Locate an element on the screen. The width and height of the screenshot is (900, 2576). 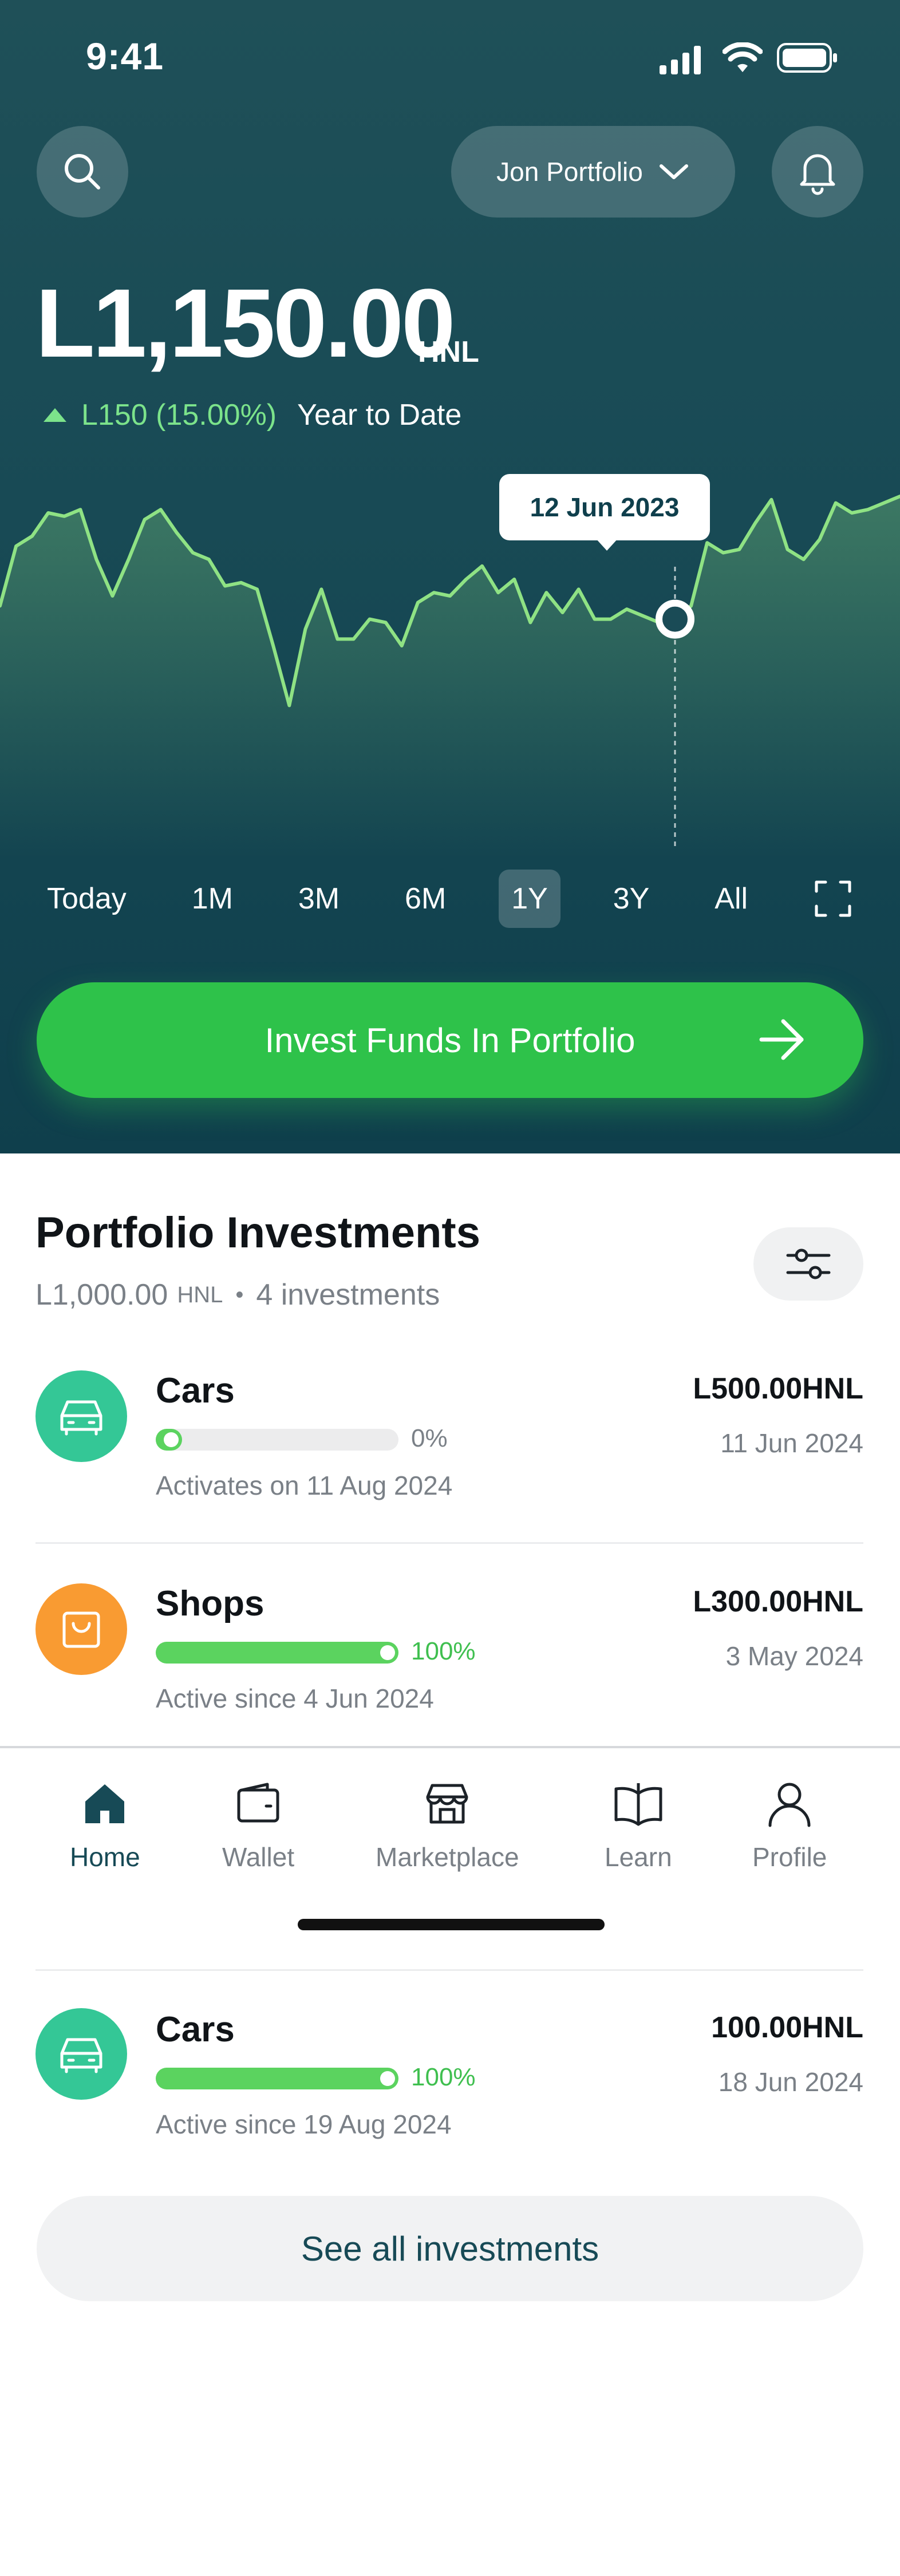
chart-tooltip: 12 Jun 2023 is located at coordinates (604, 507).